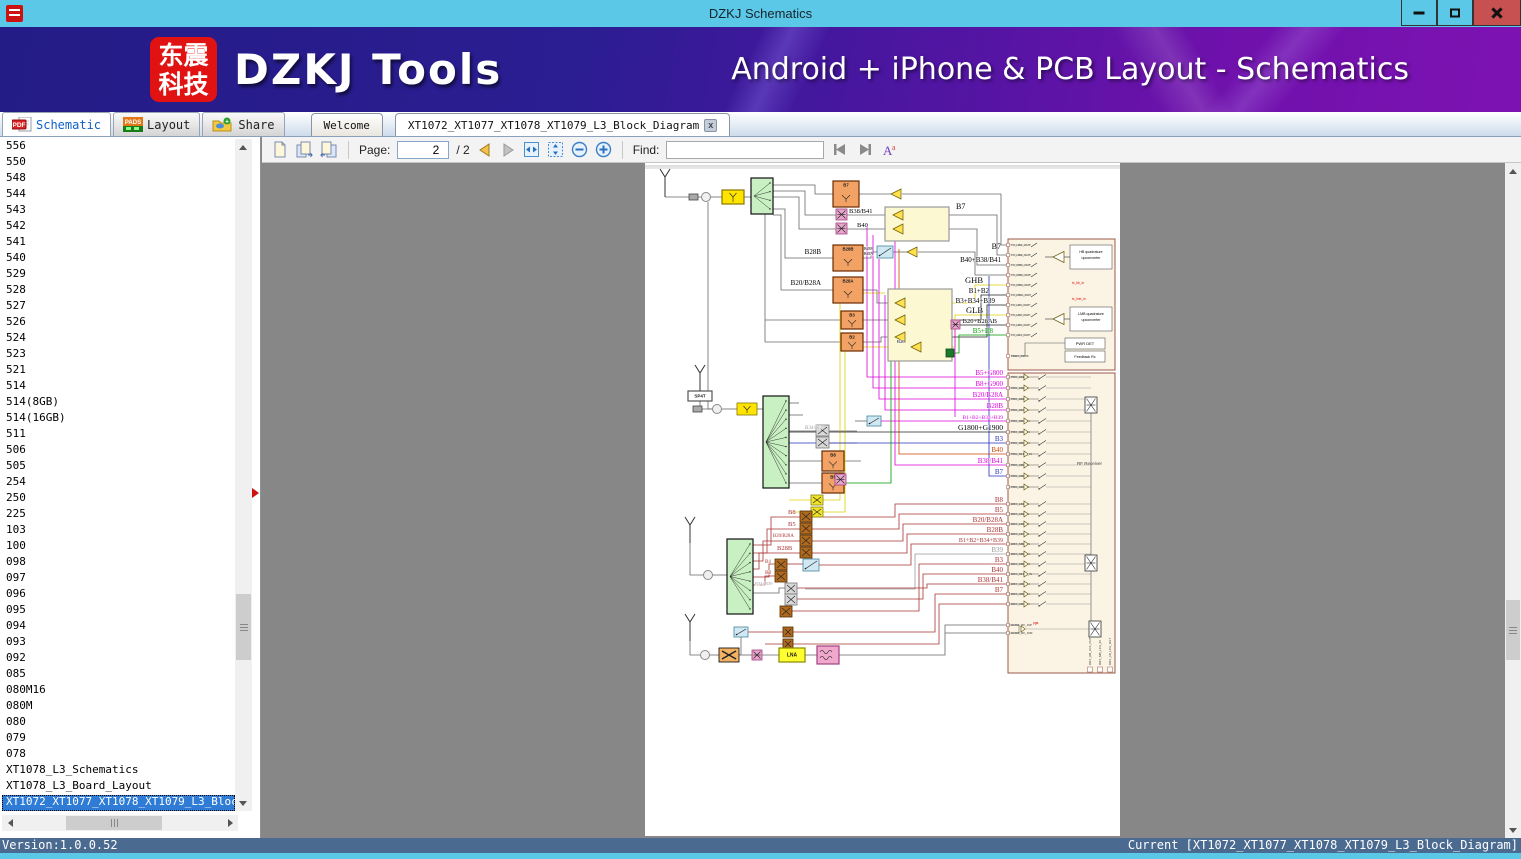 The image size is (1521, 859). What do you see at coordinates (118, 355) in the screenshot?
I see `list-item: 523` at bounding box center [118, 355].